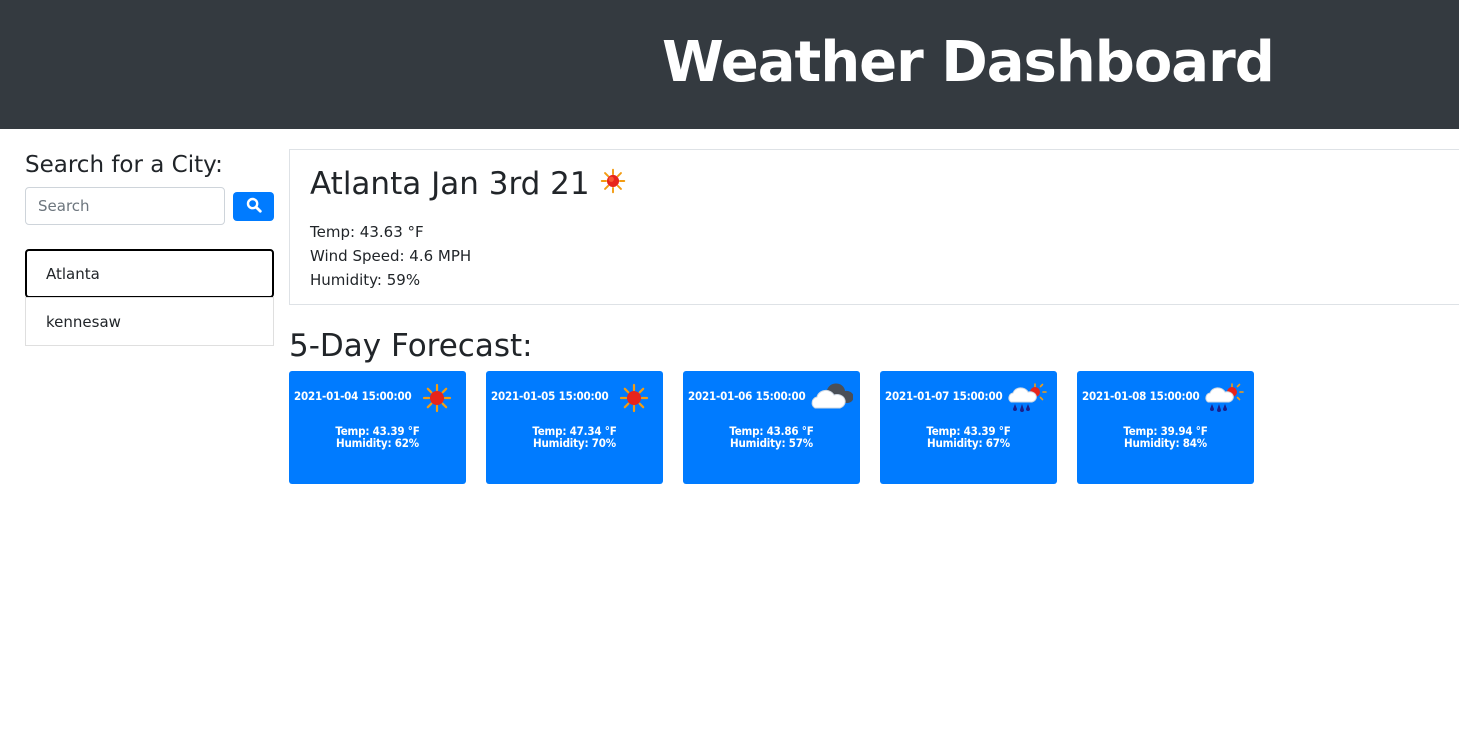 Image resolution: width=1459 pixels, height=734 pixels. What do you see at coordinates (73, 273) in the screenshot?
I see `history-item-label: Atlanta` at bounding box center [73, 273].